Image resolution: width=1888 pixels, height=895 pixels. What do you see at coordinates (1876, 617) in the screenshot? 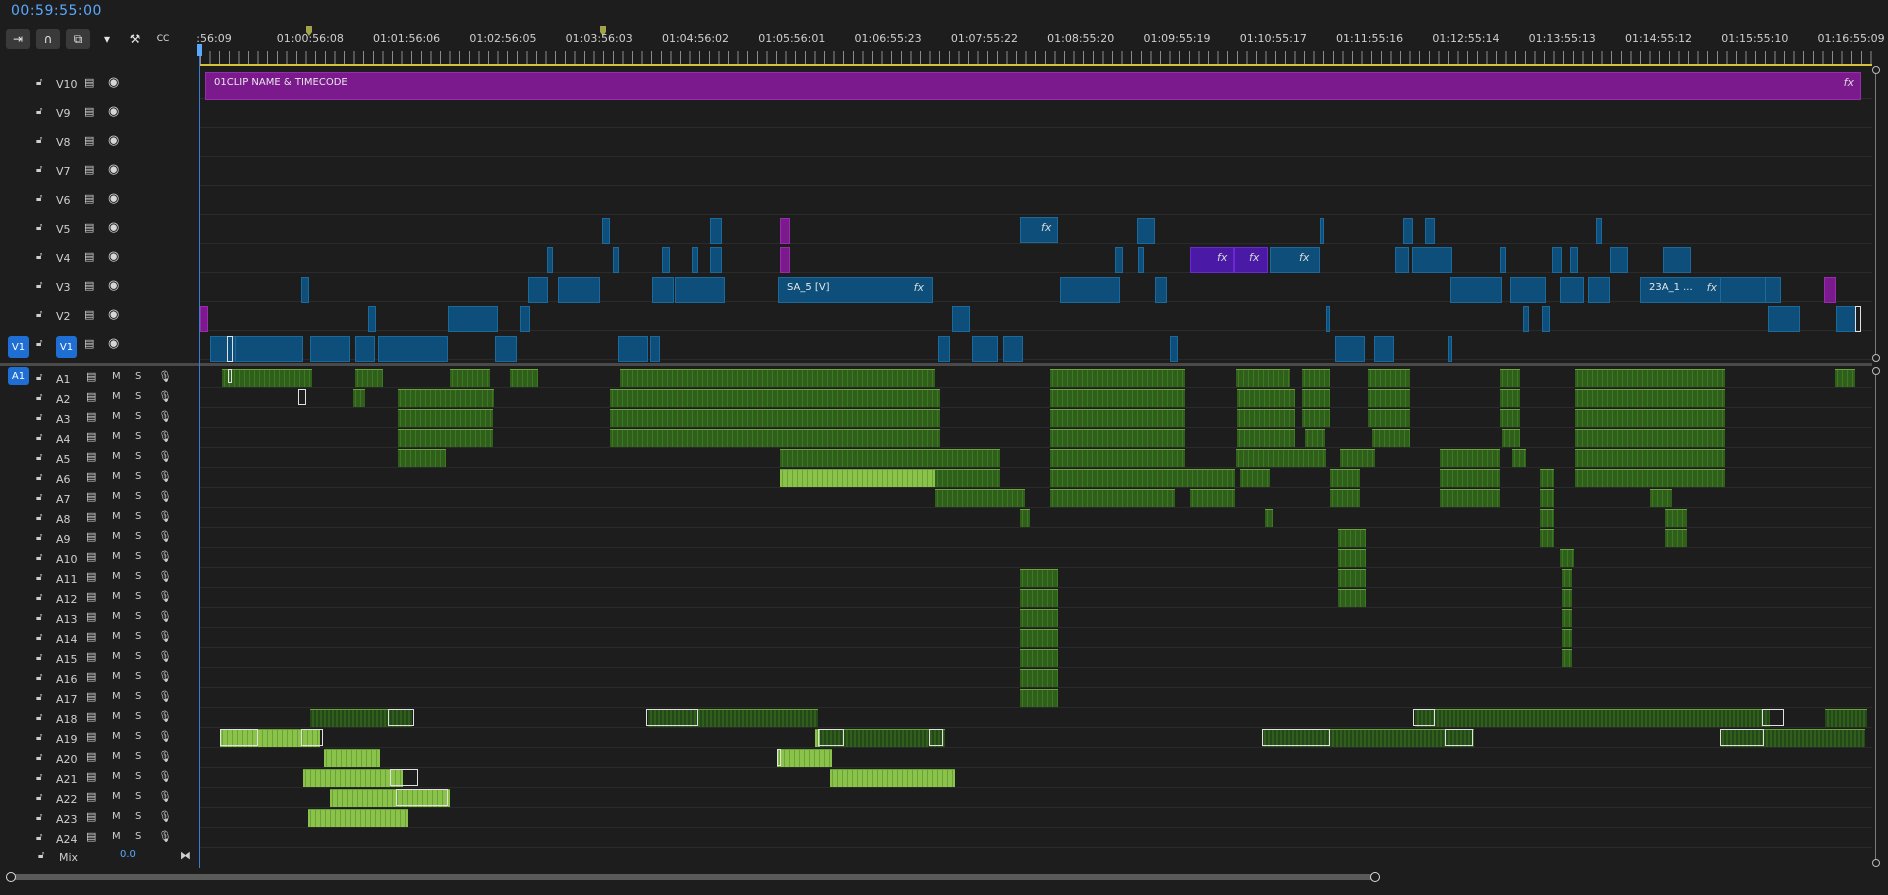
I see `audio-vertical-scrollbar` at bounding box center [1876, 617].